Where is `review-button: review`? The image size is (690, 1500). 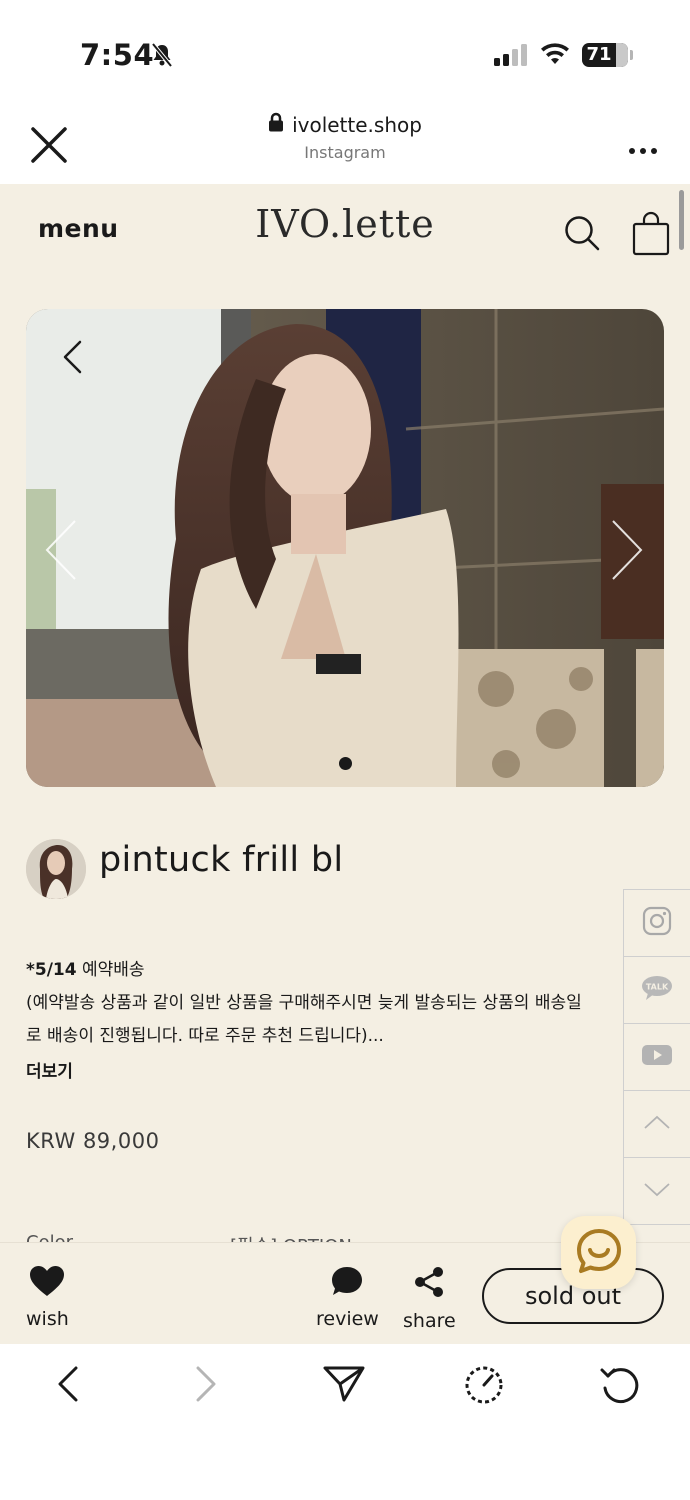 review-button: review is located at coordinates (347, 1297).